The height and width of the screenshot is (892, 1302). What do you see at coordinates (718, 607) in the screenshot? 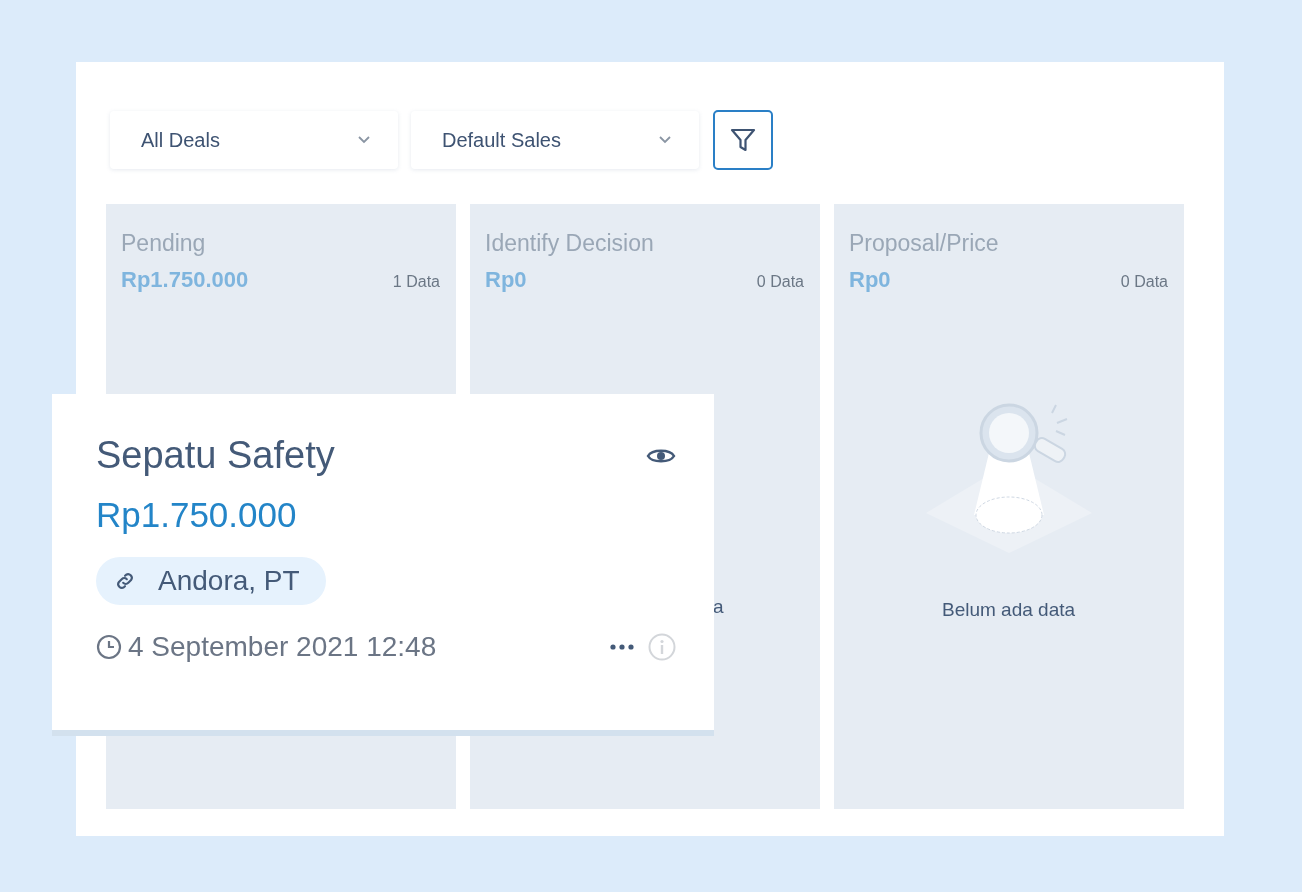
I see `empty-message: a` at bounding box center [718, 607].